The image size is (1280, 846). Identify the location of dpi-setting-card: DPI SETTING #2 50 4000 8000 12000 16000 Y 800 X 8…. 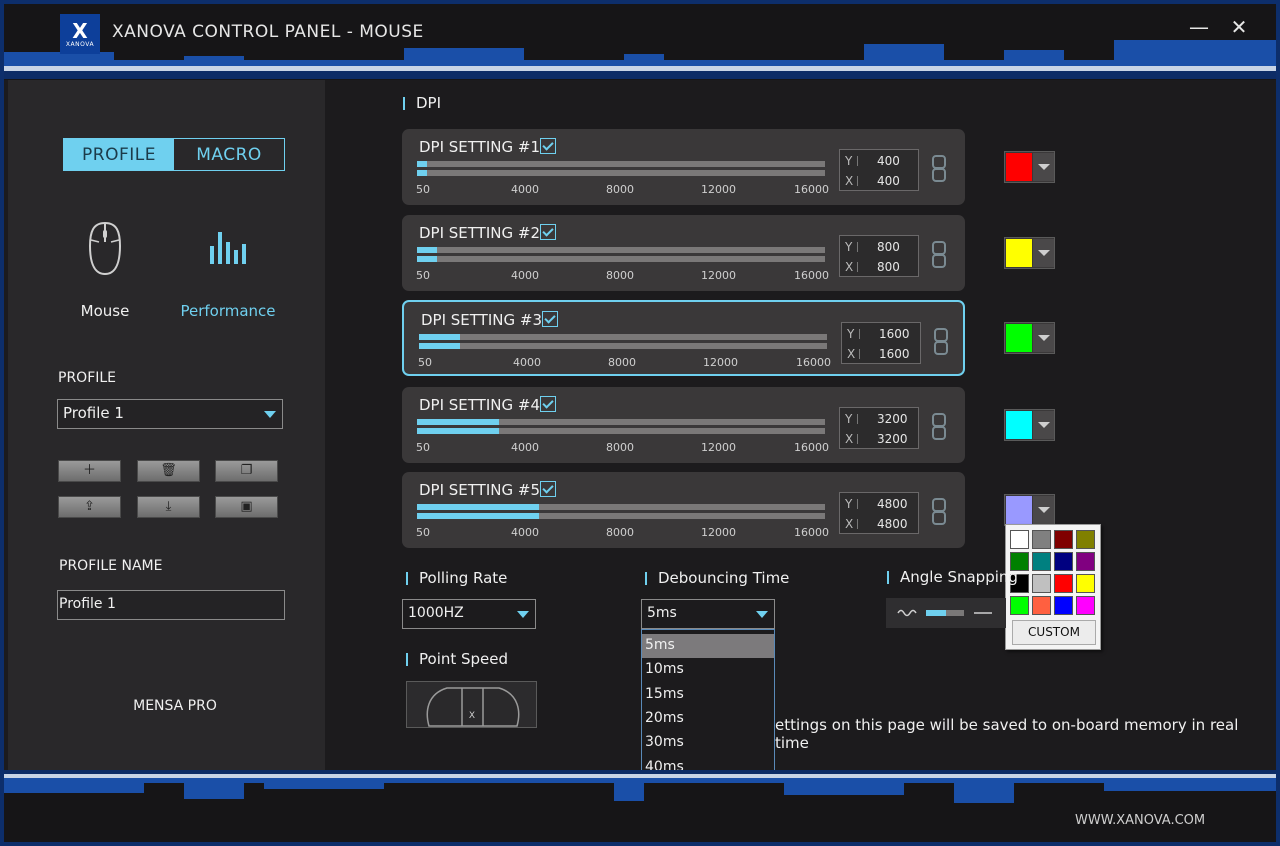
(683, 253).